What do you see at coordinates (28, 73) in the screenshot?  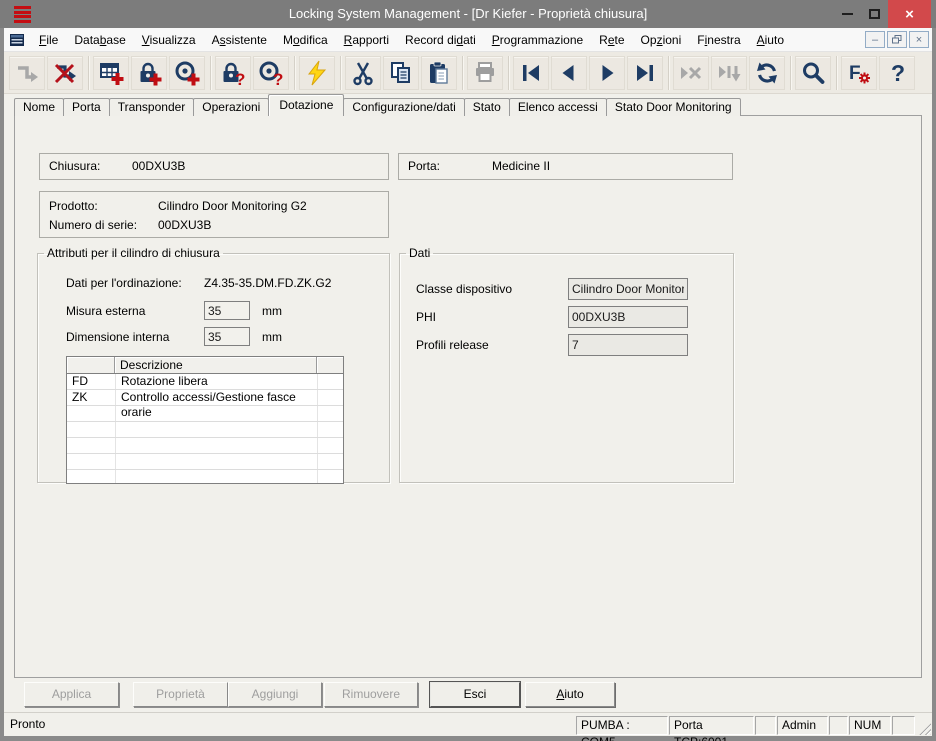 I see `step-arrow-icon` at bounding box center [28, 73].